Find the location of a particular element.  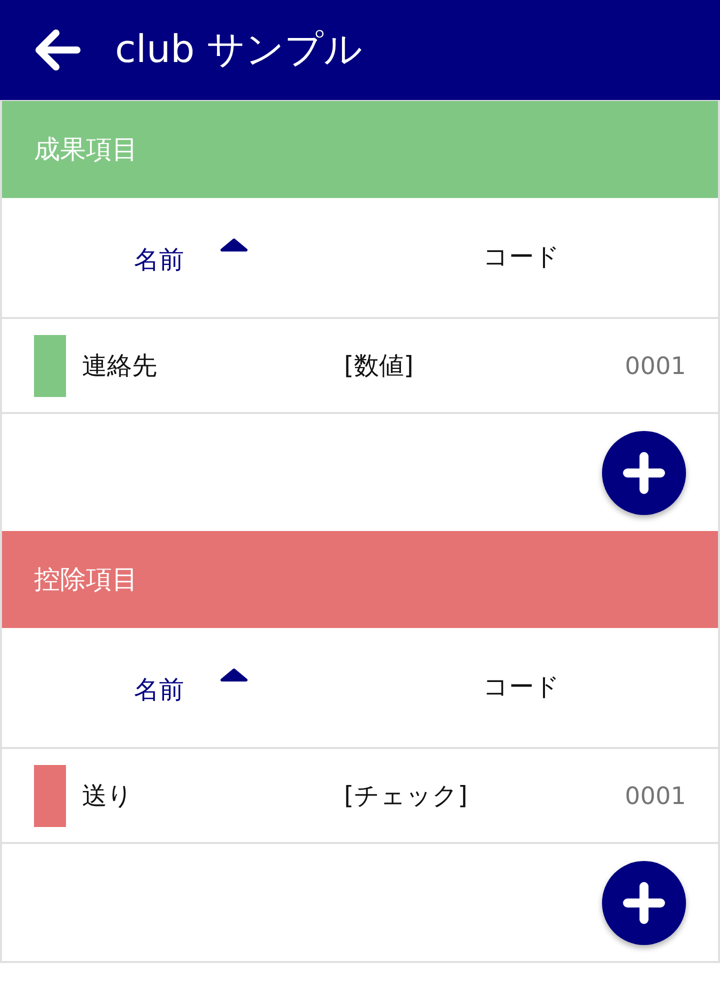

item-type: [チェック] is located at coordinates (406, 796).